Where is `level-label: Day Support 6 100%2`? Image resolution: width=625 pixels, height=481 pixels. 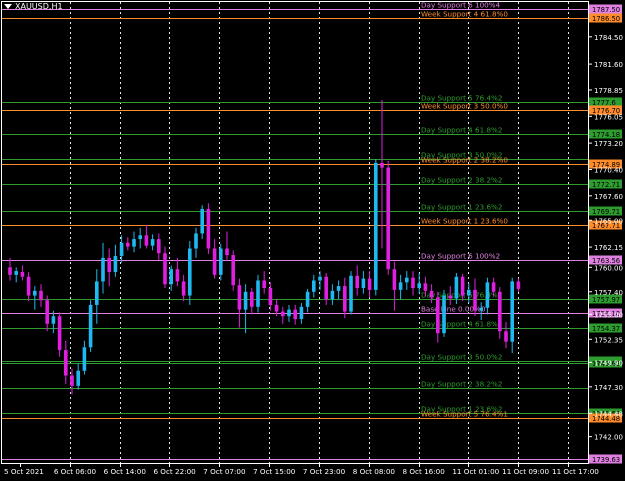 level-label: Day Support 6 100%2 is located at coordinates (460, 256).